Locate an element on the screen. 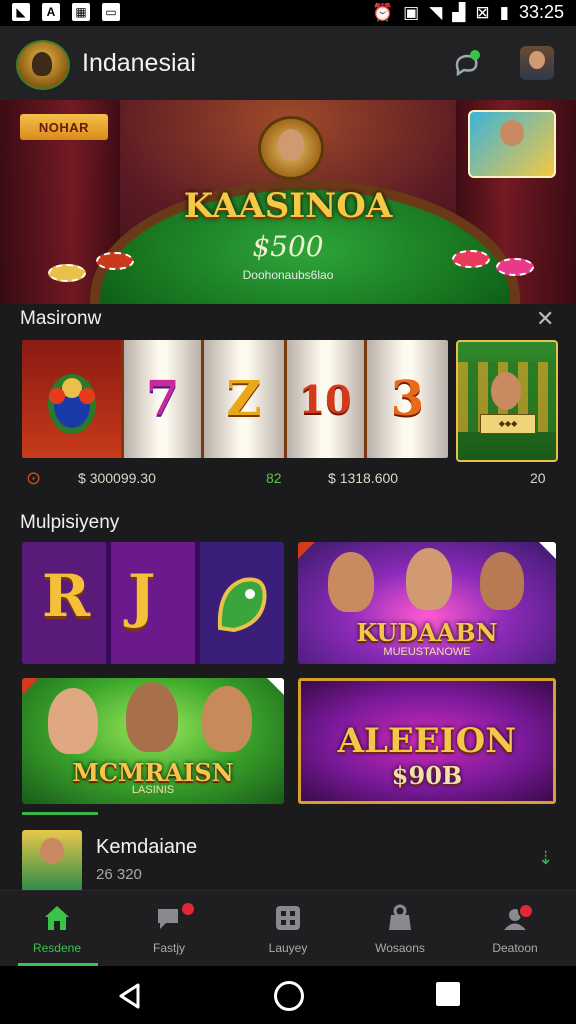 The image size is (576, 1024). slot-reel: 3 is located at coordinates (407, 399).